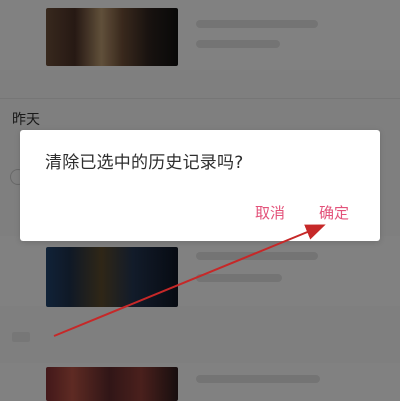 The height and width of the screenshot is (401, 400). What do you see at coordinates (144, 163) in the screenshot?
I see `dialog-title: 清除已选中的历史记录吗?` at bounding box center [144, 163].